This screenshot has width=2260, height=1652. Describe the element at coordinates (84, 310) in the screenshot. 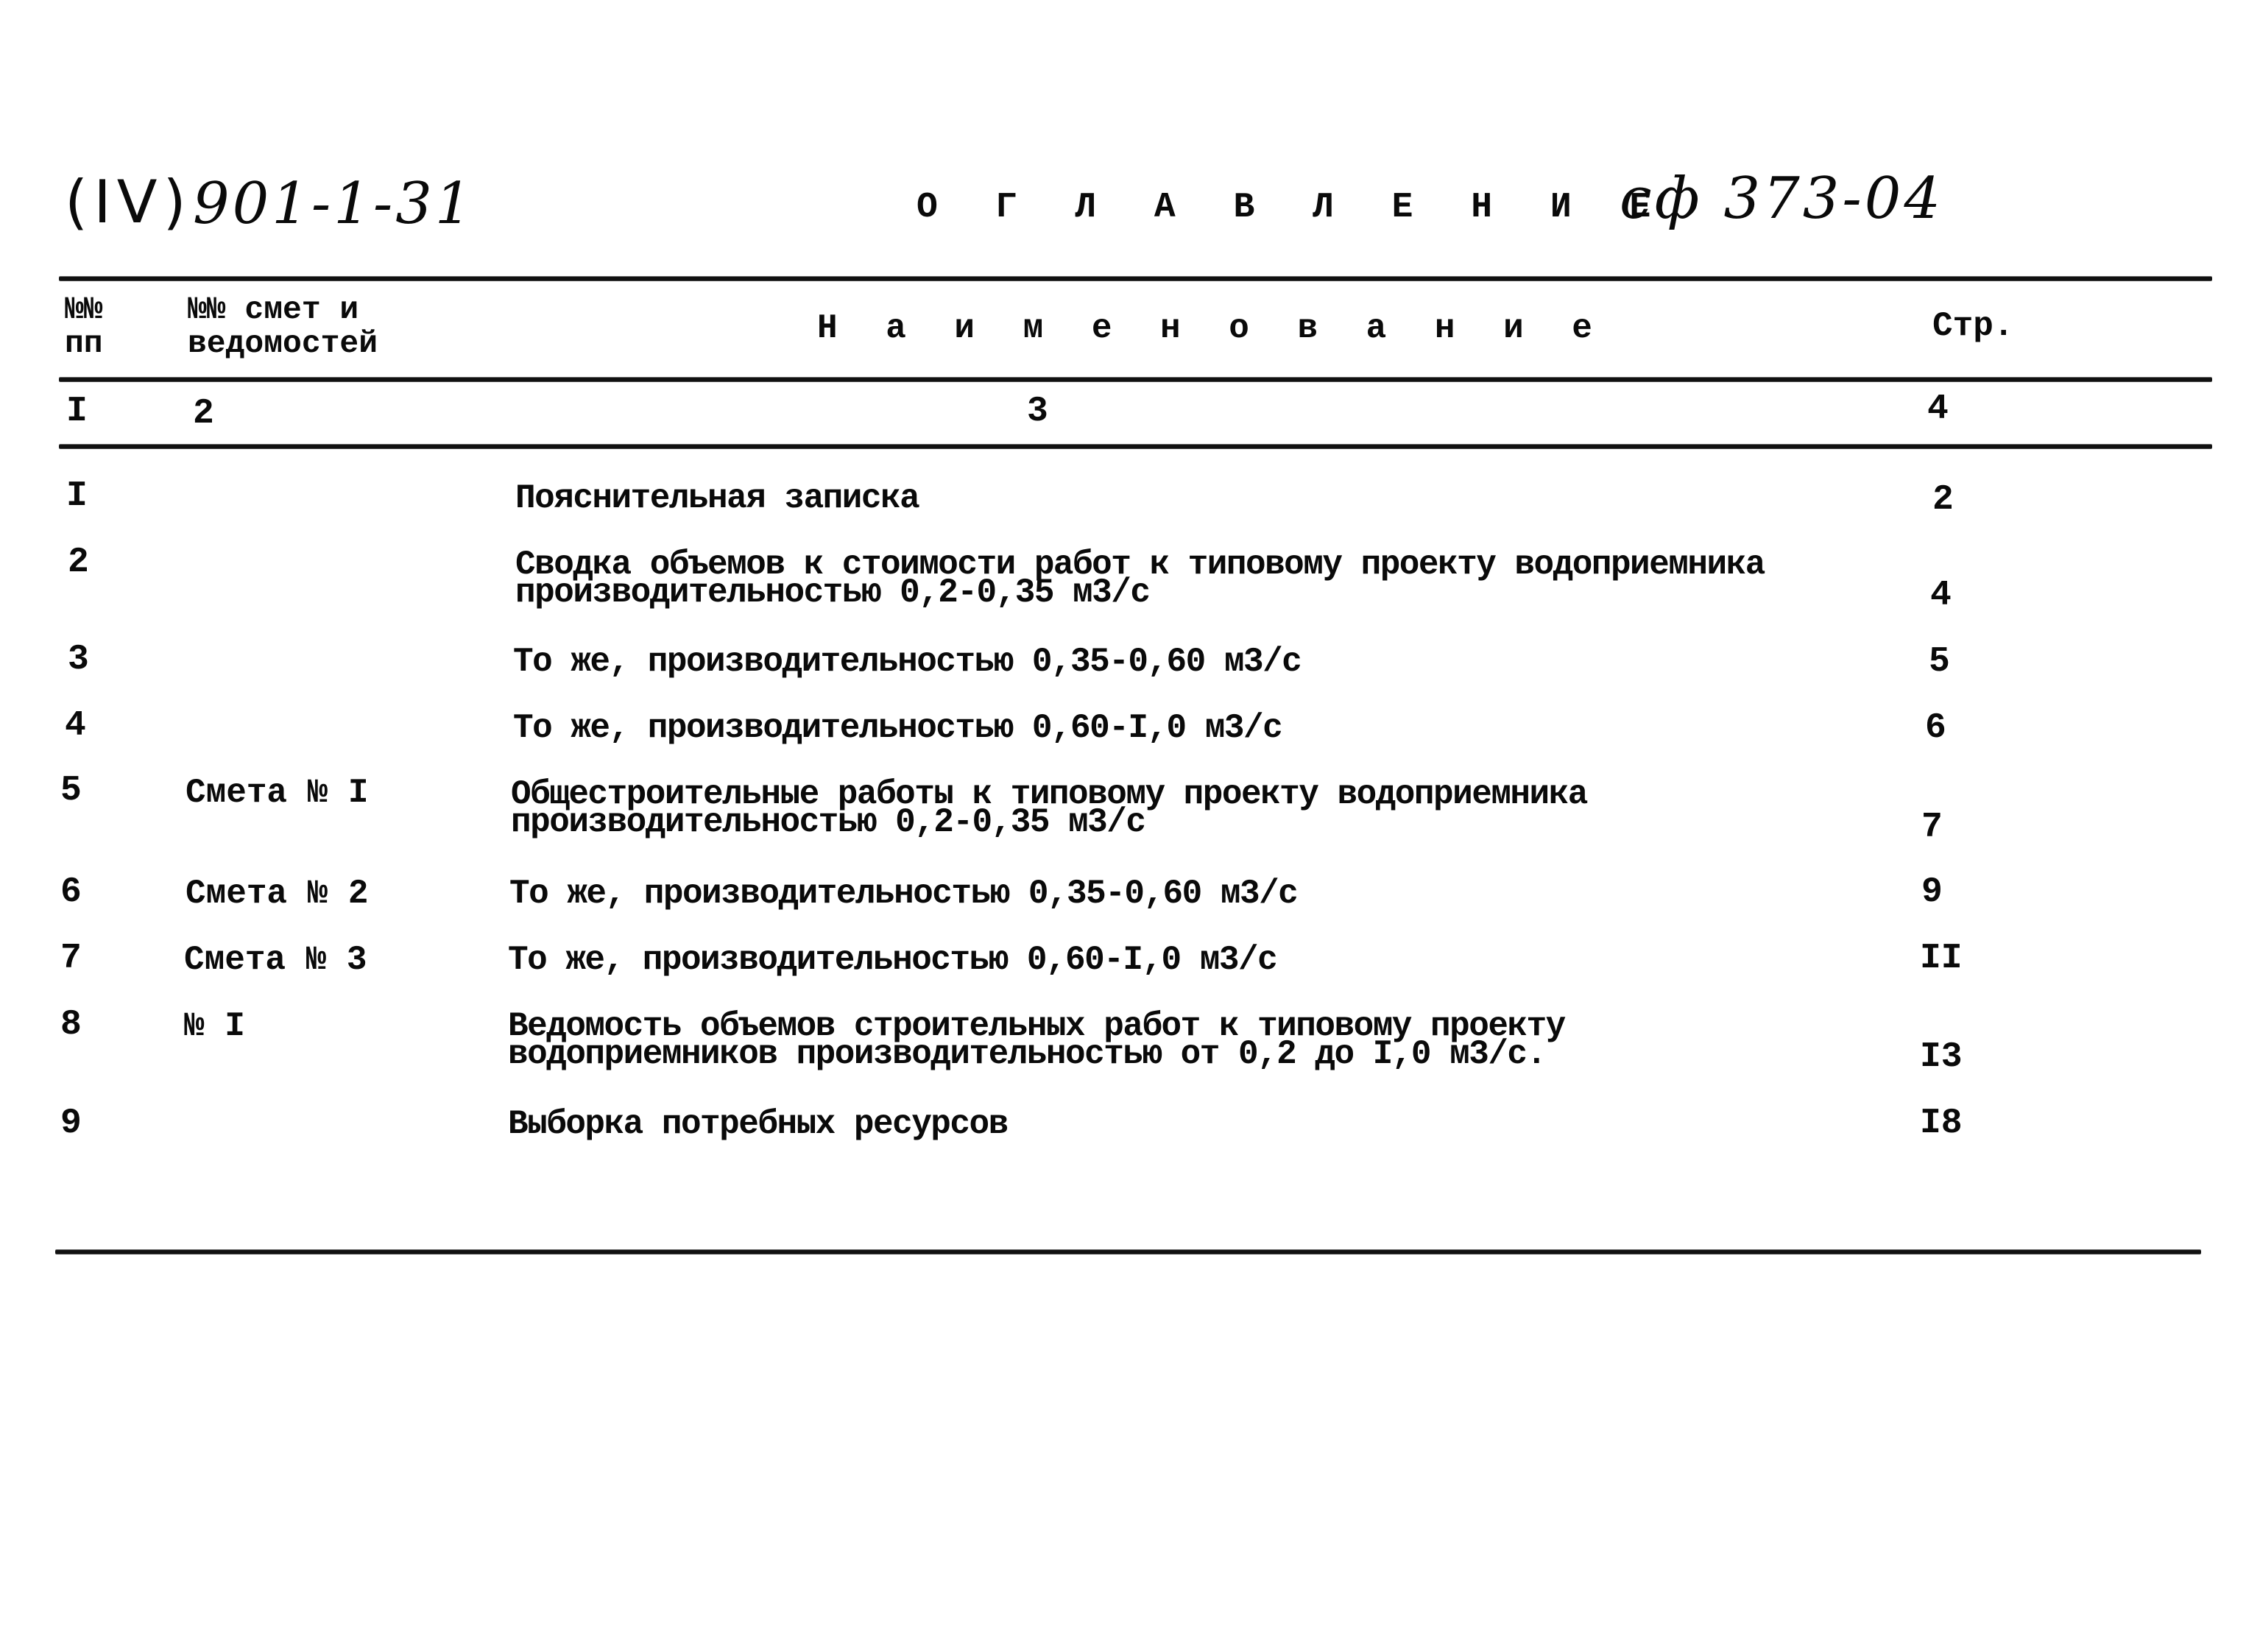

I see `col-header-no-line1: №№` at that location.